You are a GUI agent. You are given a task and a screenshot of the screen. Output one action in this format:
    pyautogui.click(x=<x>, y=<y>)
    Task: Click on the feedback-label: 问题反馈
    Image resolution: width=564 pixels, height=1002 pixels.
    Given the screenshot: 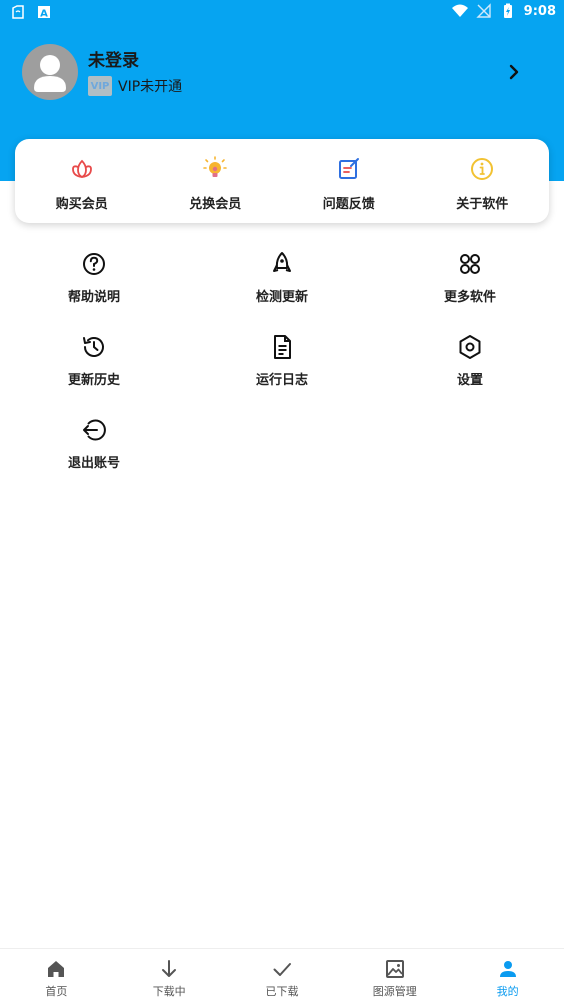 What is the action you would take?
    pyautogui.click(x=348, y=204)
    